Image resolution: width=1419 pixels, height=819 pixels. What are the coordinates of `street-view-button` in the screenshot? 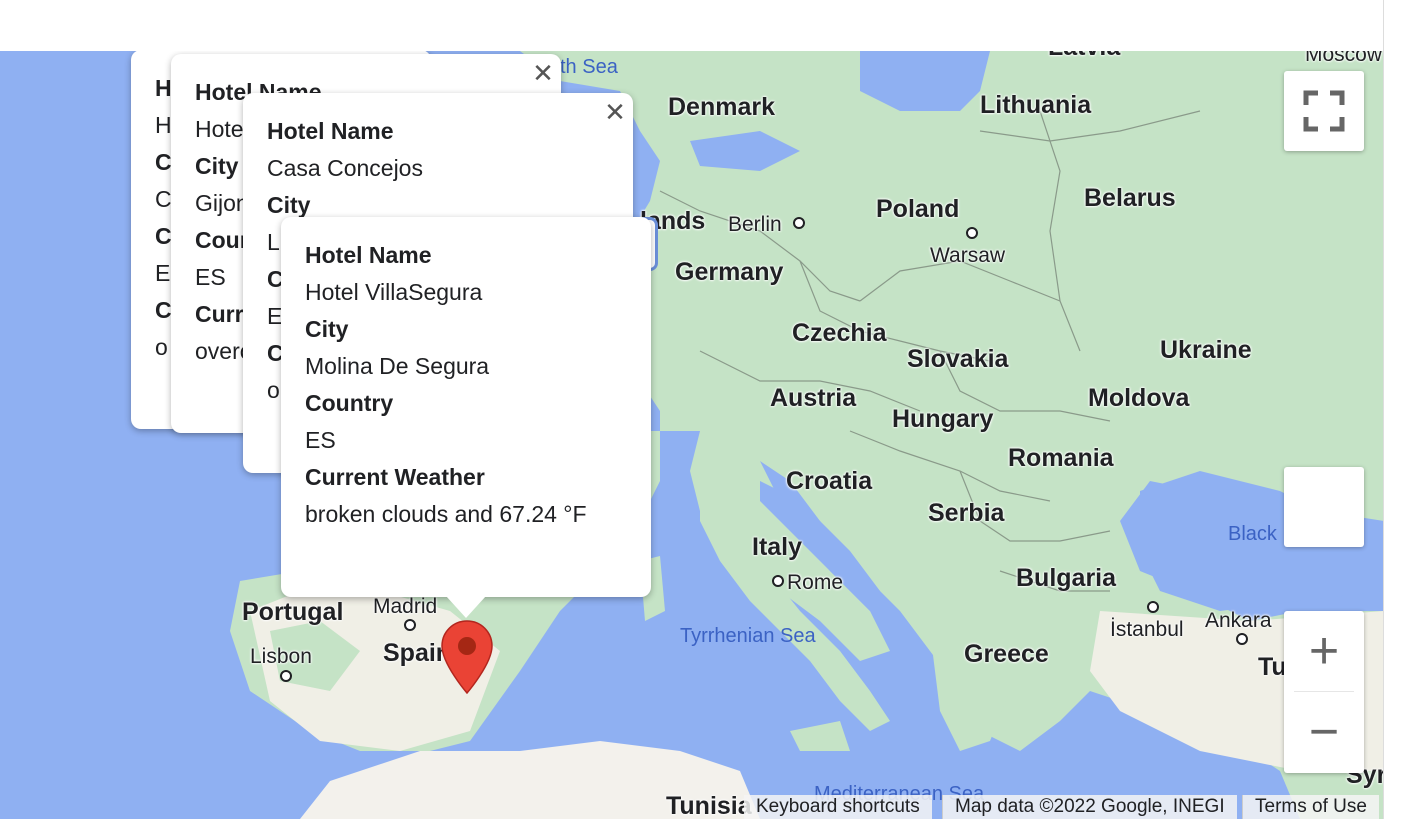 It's located at (1324, 507).